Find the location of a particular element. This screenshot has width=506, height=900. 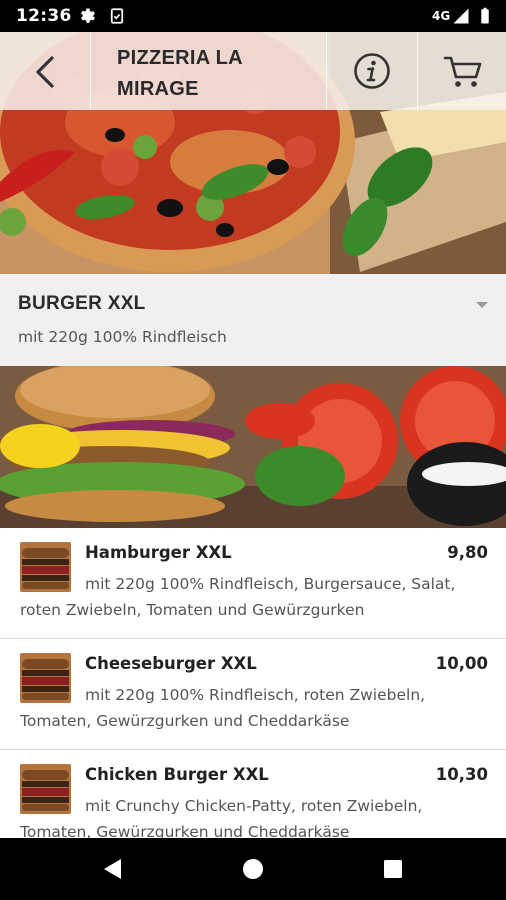

back-triangle-icon is located at coordinates (113, 869).